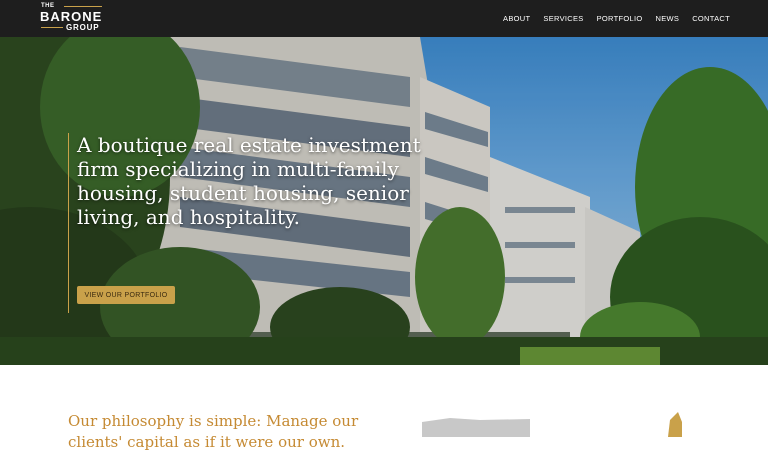 The width and height of the screenshot is (768, 453). I want to click on view-portfolio-button: VIEW OUR PORTFOLIO, so click(126, 295).